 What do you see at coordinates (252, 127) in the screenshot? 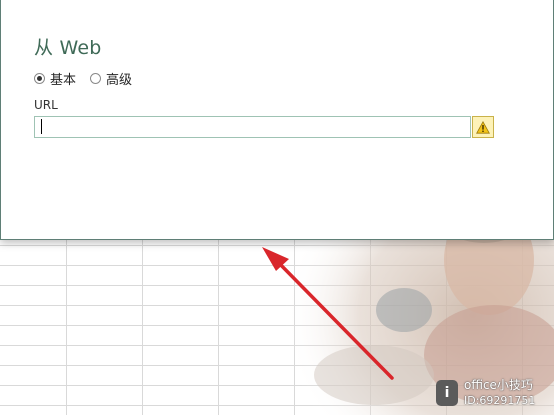
I see `url-input` at bounding box center [252, 127].